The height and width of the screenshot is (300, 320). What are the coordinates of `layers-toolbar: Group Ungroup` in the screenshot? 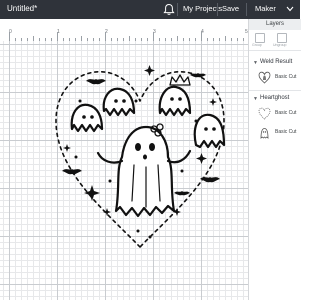 It's located at (275, 40).